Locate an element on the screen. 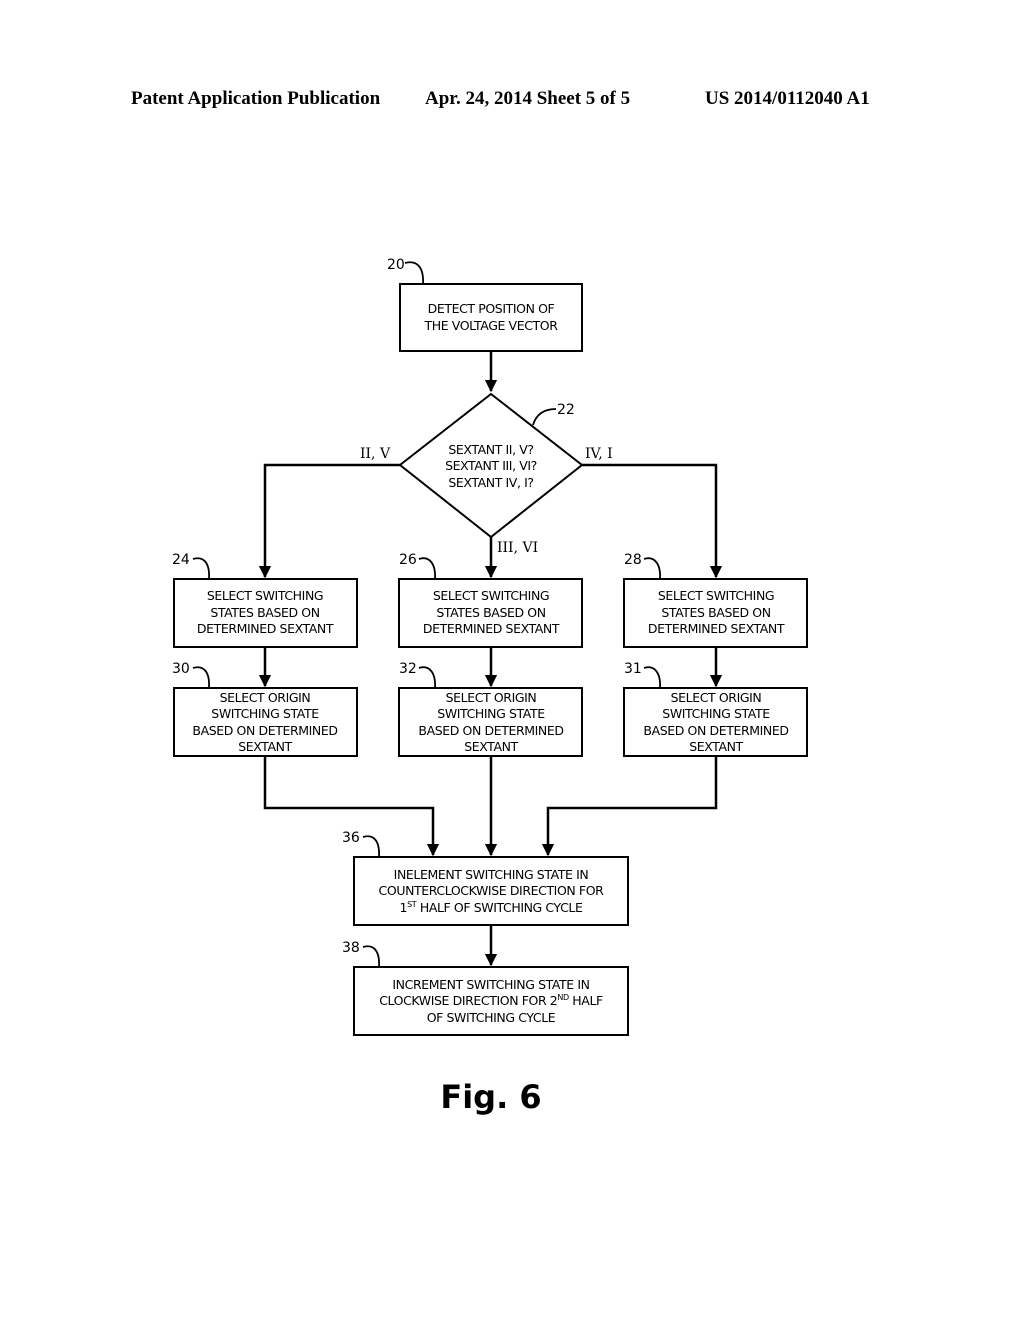 The height and width of the screenshot is (1320, 1024). ref-numeral: 26 is located at coordinates (408, 560).